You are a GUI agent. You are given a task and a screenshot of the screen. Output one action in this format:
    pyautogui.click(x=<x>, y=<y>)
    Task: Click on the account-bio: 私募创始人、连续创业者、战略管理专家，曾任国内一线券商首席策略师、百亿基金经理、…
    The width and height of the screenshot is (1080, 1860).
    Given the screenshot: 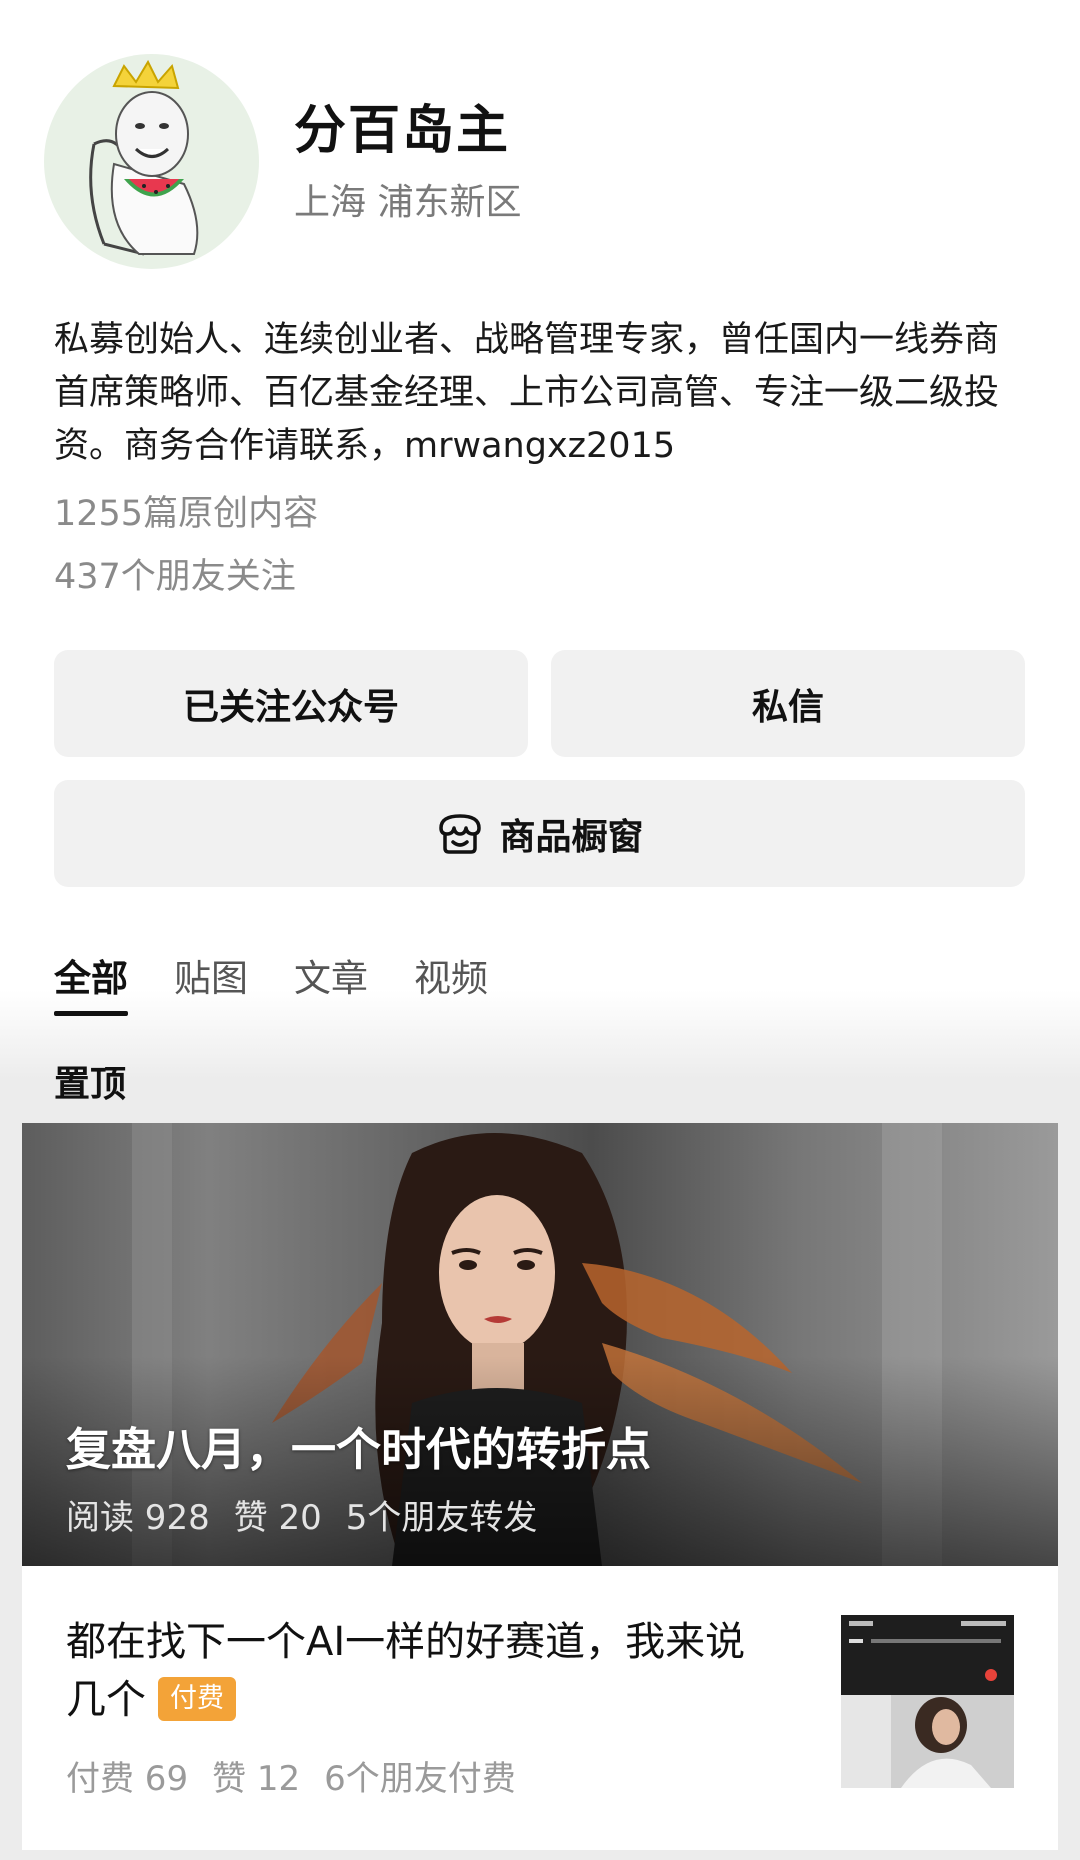 What is the action you would take?
    pyautogui.click(x=527, y=393)
    